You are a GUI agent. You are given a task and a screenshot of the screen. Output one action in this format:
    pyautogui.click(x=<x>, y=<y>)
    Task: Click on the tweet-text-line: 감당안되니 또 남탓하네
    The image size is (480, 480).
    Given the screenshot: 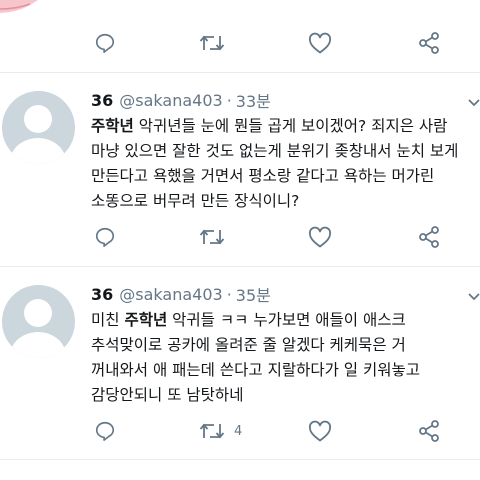 What is the action you would take?
    pyautogui.click(x=285, y=395)
    